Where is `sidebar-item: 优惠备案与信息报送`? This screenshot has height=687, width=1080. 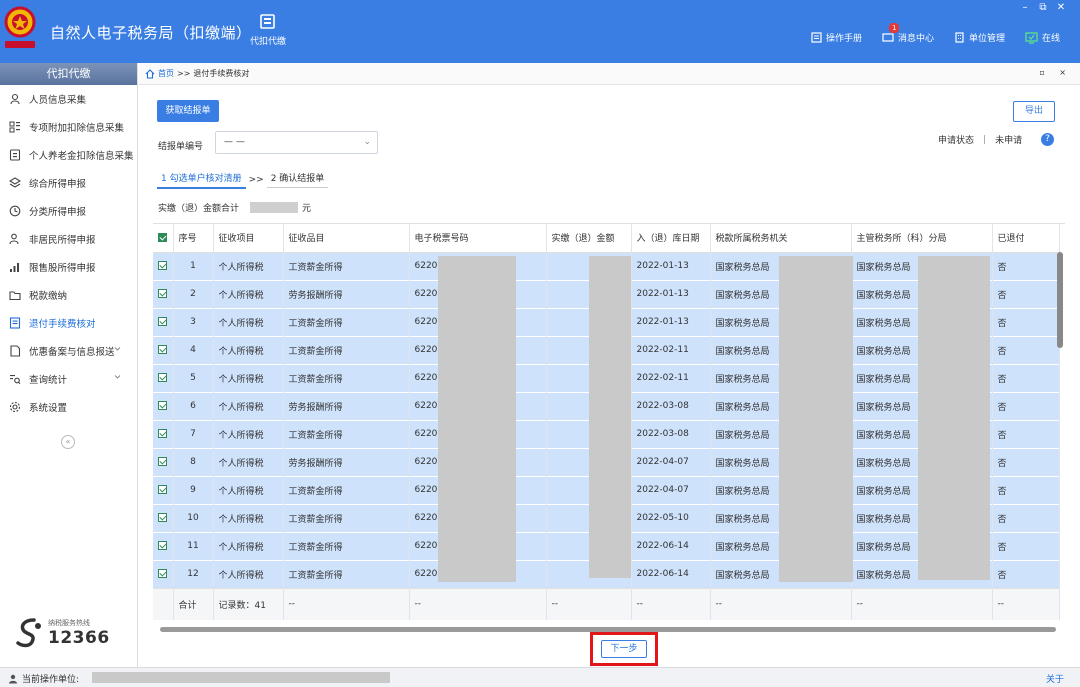 sidebar-item: 优惠备案与信息报送 is located at coordinates (68, 351).